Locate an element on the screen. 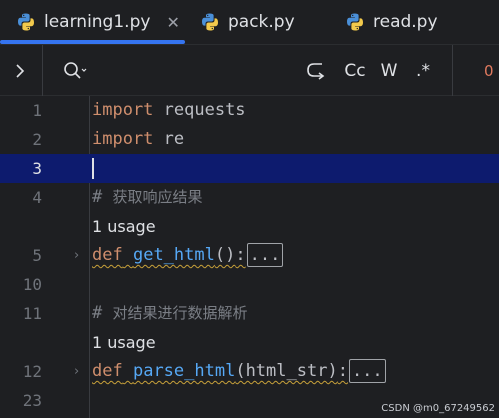  line-number: 4 is located at coordinates (37, 197).